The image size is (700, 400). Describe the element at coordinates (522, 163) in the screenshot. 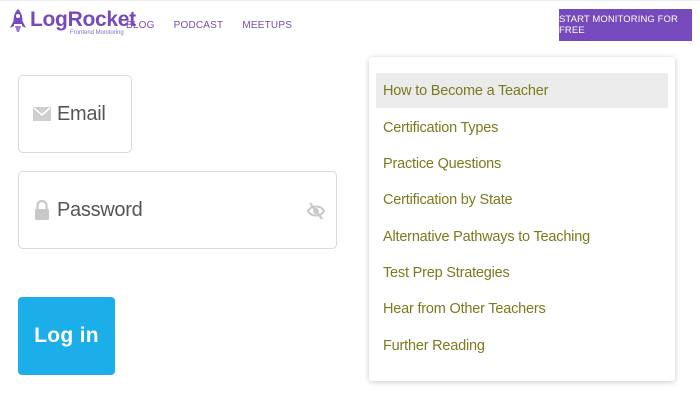

I see `menu-item-practice-questions: Practice Questions` at that location.